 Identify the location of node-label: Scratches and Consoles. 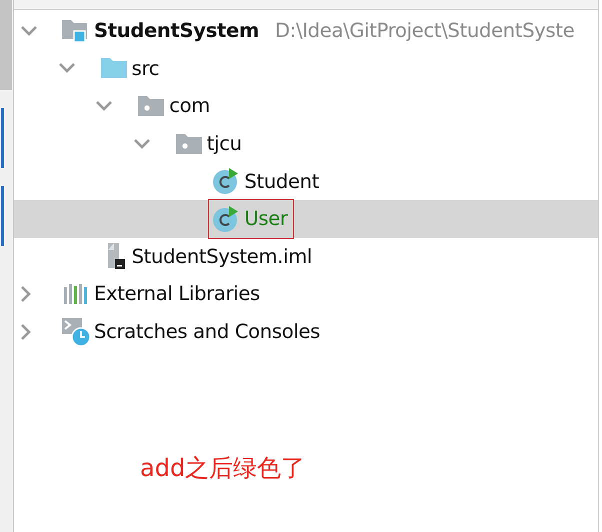
(207, 332).